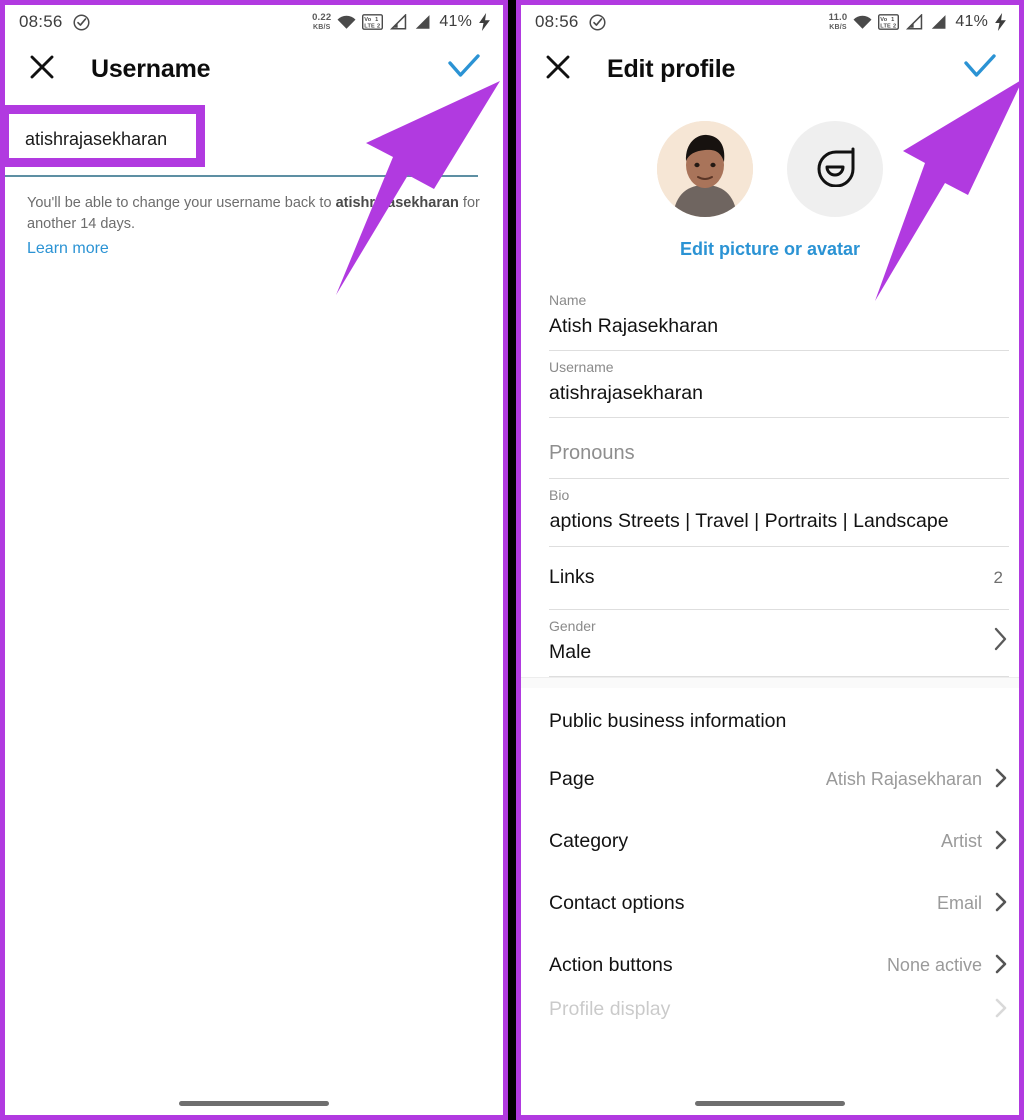  I want to click on links-count: 2, so click(998, 577).